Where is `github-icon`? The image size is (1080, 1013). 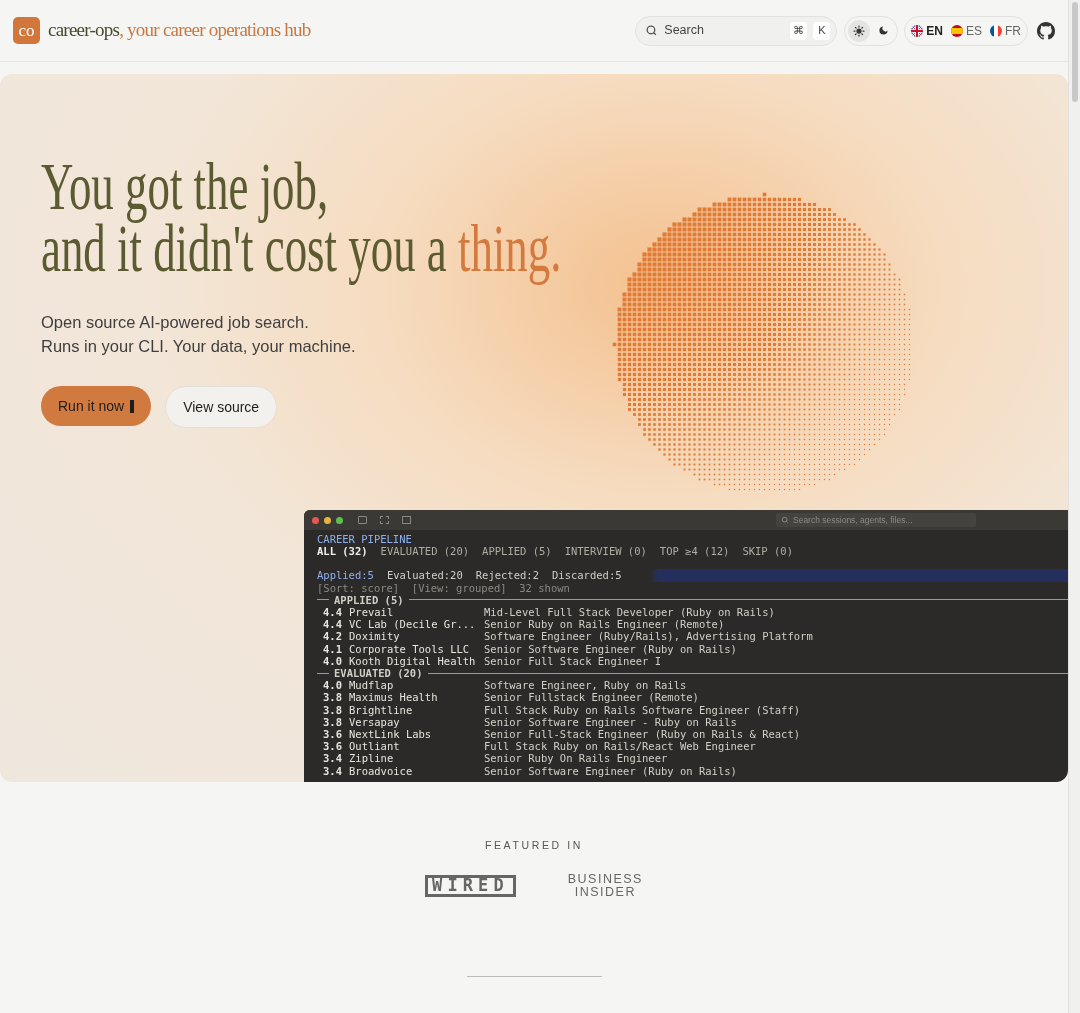 github-icon is located at coordinates (1046, 30).